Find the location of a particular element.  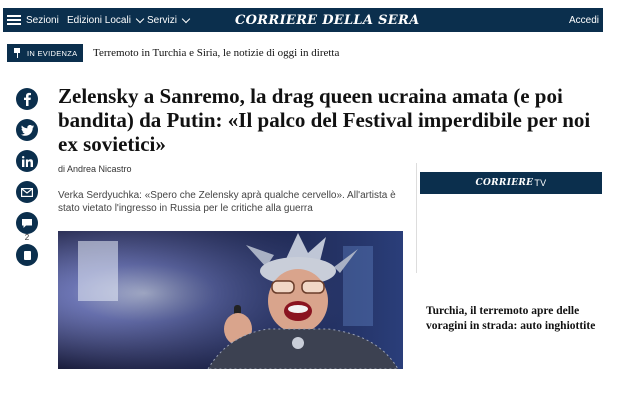

comment-count: 2 is located at coordinates (27, 237).